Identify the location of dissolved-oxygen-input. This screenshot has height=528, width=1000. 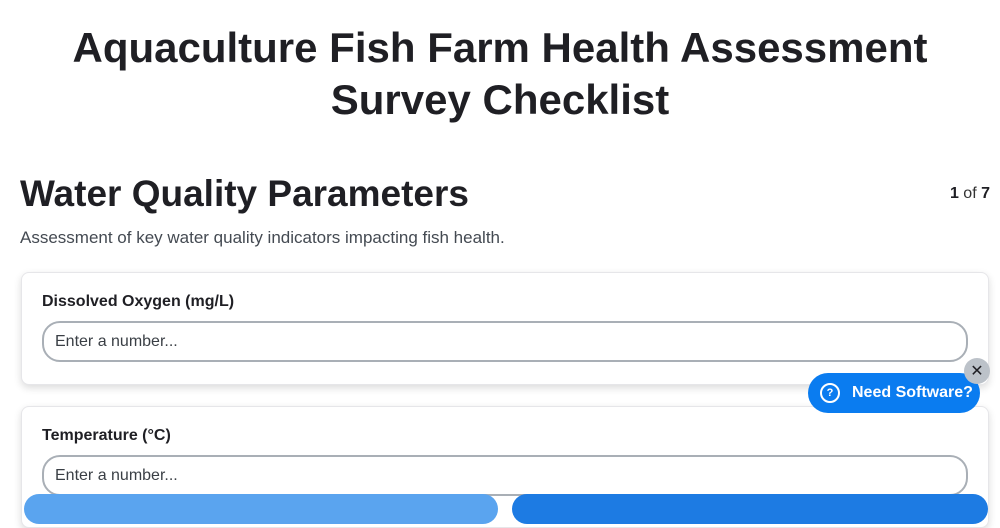
(505, 341).